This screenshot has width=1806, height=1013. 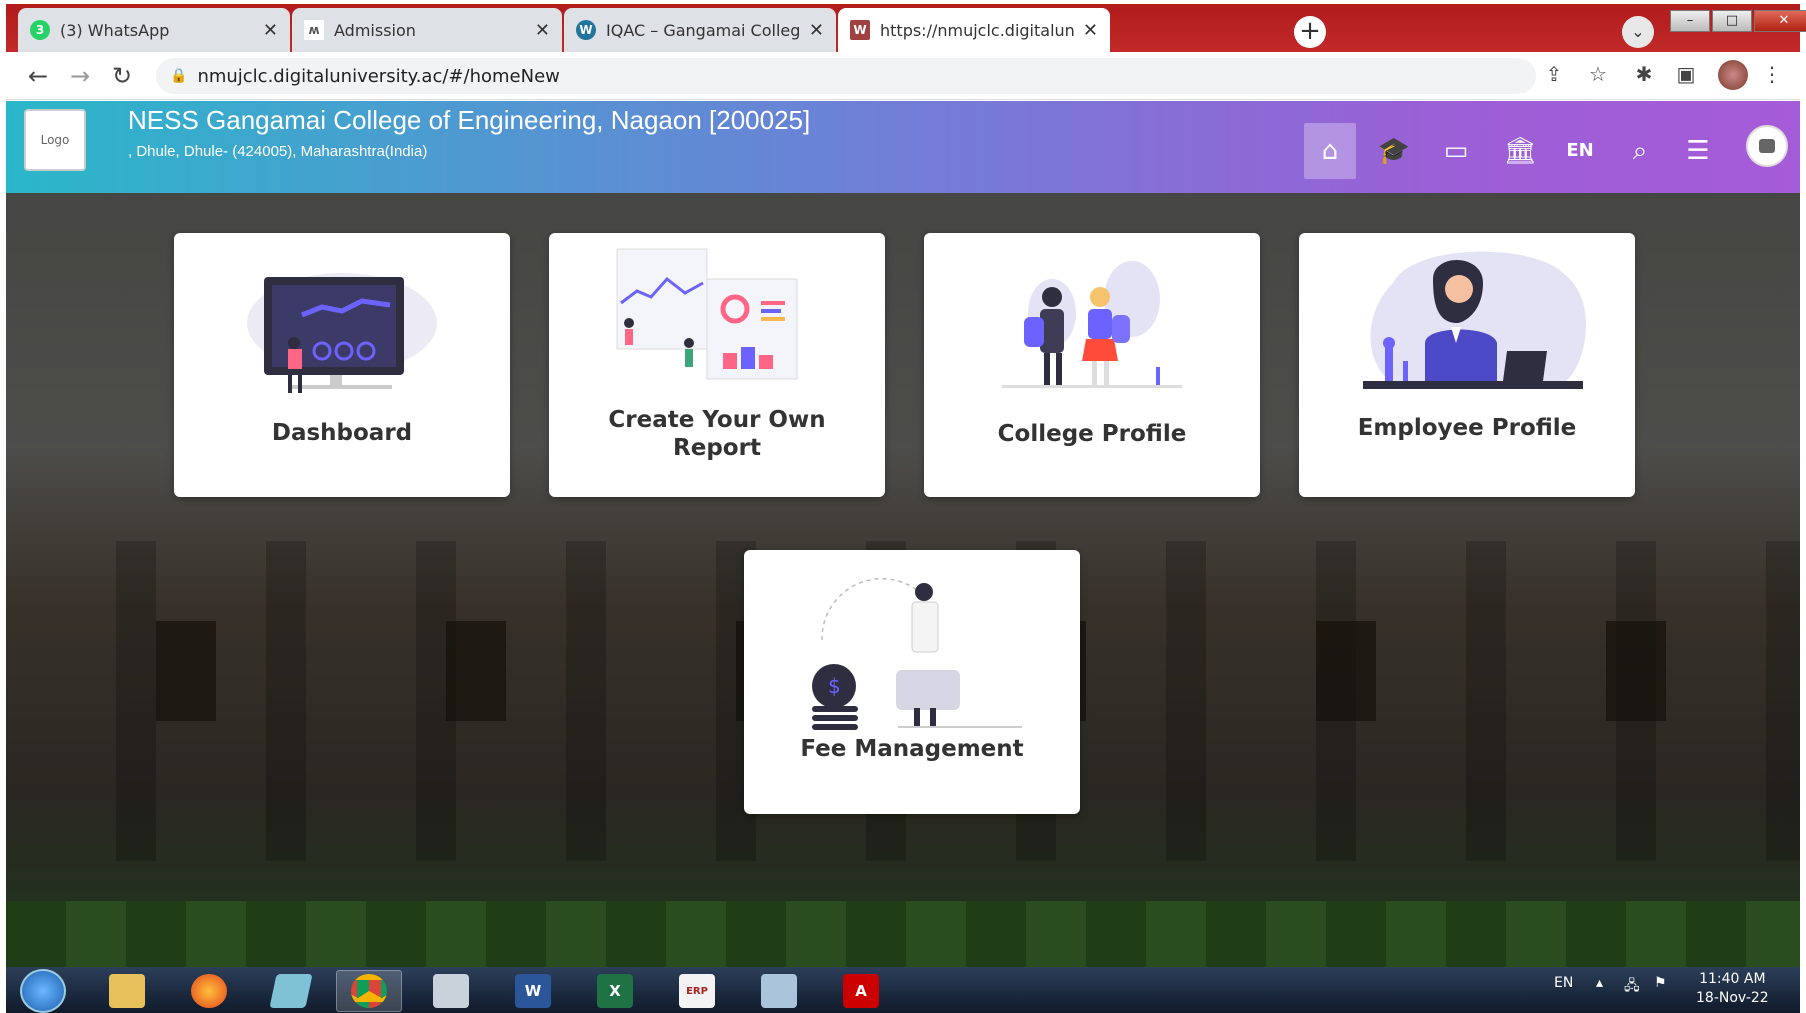 What do you see at coordinates (1638, 32) in the screenshot?
I see `tab-search-button: ⌄` at bounding box center [1638, 32].